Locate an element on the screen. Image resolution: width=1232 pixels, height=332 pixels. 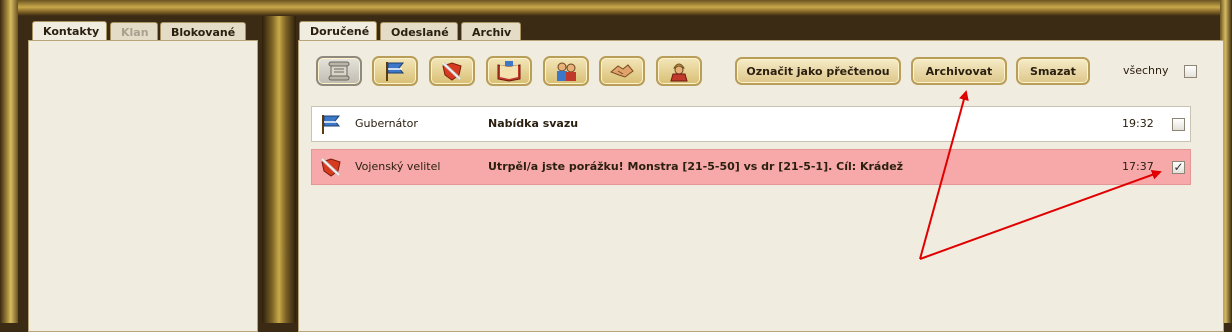
select-all-label: všechny is located at coordinates (1146, 70).